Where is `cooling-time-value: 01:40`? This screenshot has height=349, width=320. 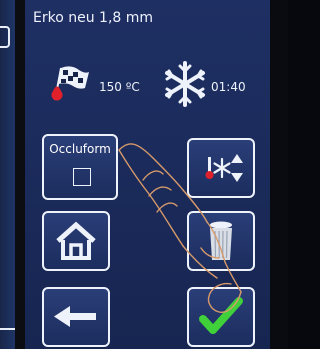
cooling-time-value: 01:40 is located at coordinates (228, 87).